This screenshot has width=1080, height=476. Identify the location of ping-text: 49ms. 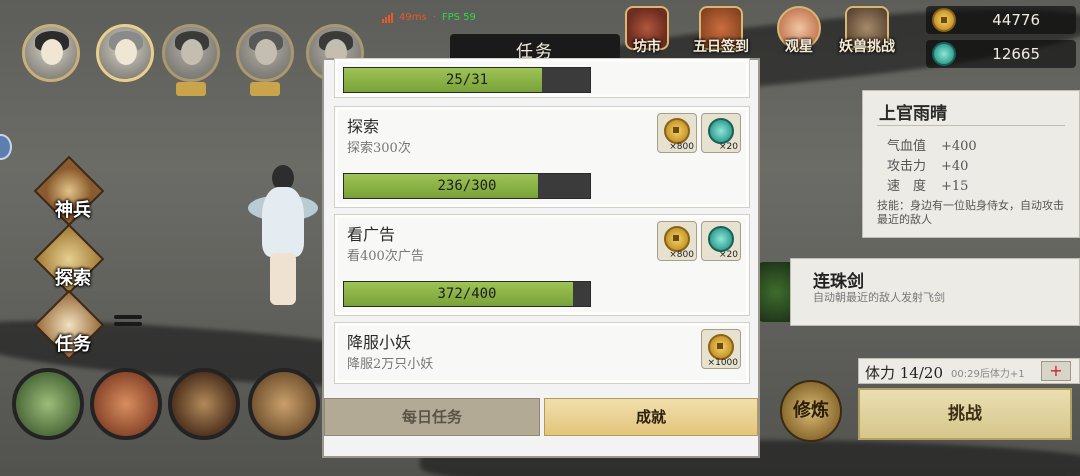
(413, 17).